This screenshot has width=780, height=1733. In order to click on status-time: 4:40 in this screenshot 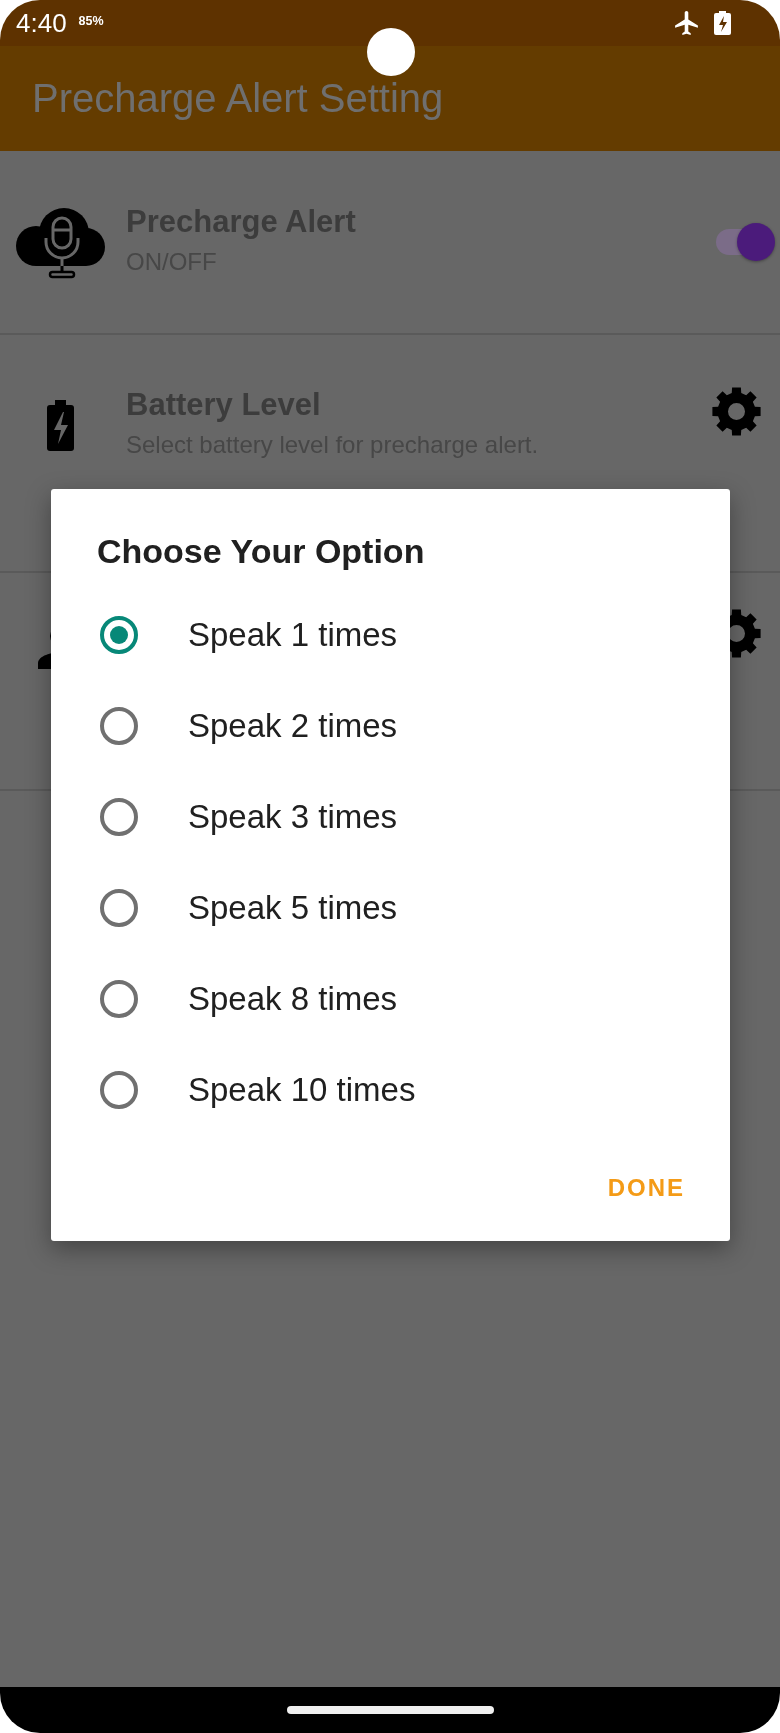, I will do `click(41, 23)`.